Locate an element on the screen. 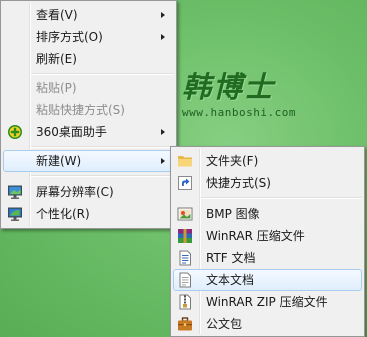 This screenshot has width=367, height=337. new-item-text-document: 文本文档 is located at coordinates (267, 280).